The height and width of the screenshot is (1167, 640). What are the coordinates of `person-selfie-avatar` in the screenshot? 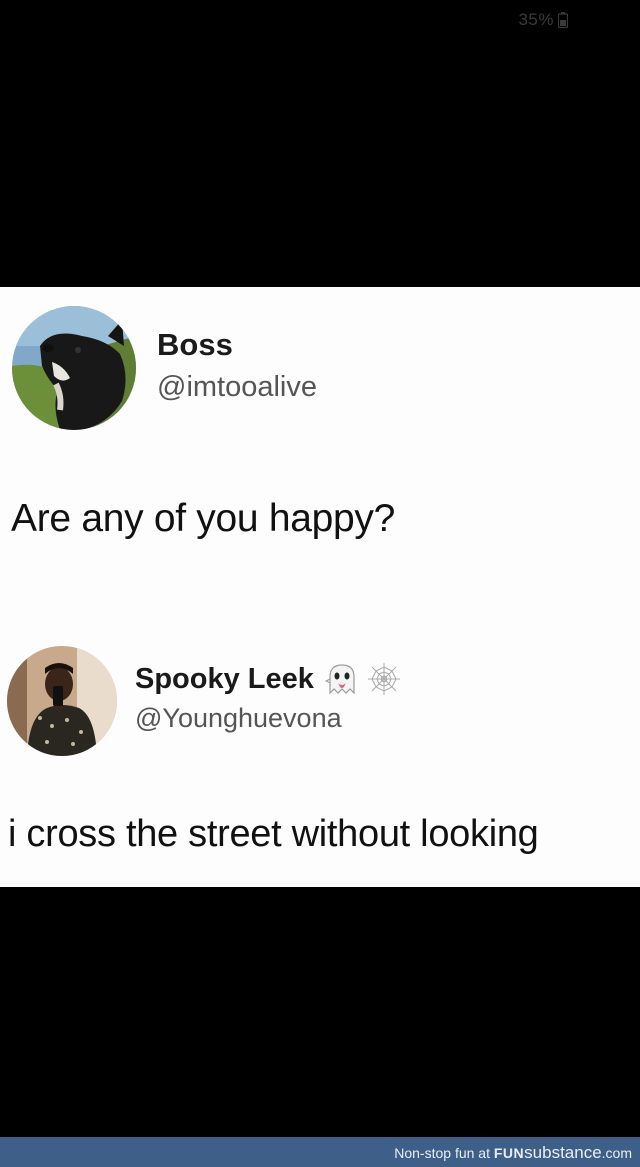 It's located at (62, 701).